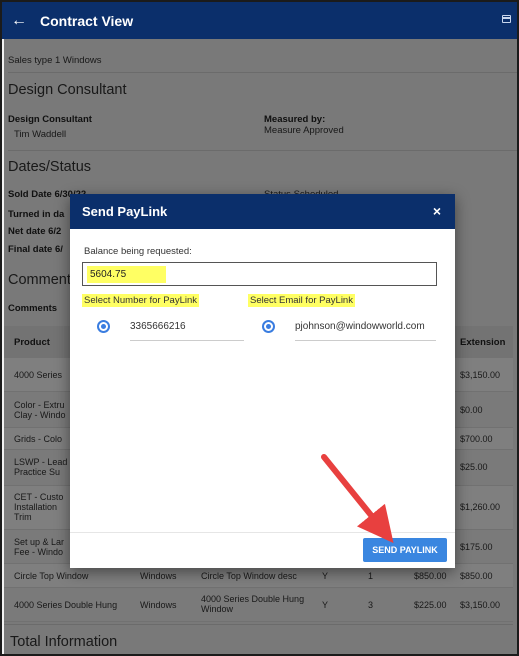 The width and height of the screenshot is (519, 656). I want to click on dialog-footer-divider, so click(262, 532).